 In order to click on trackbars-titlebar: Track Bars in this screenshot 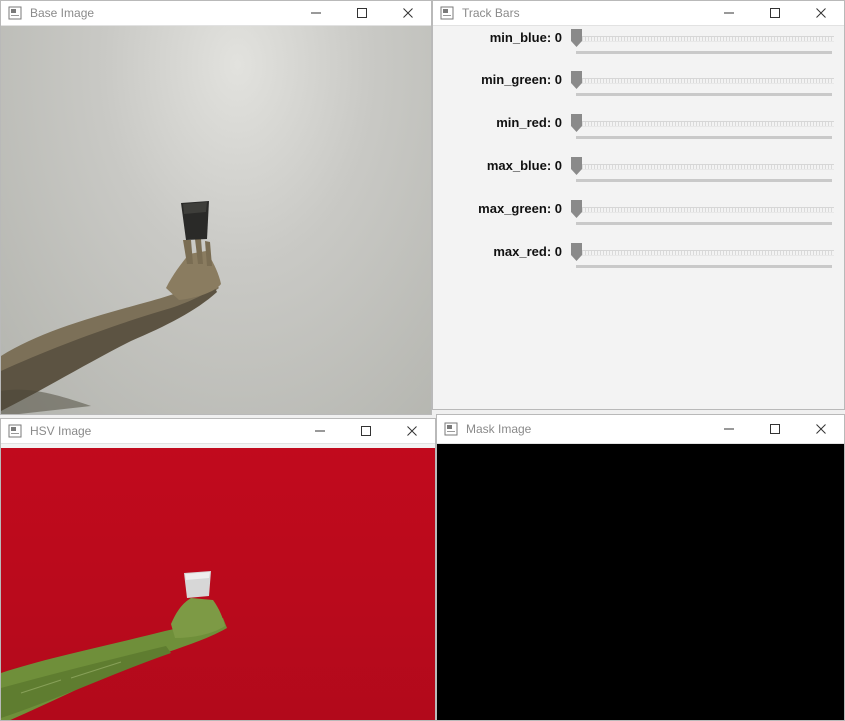, I will do `click(638, 13)`.